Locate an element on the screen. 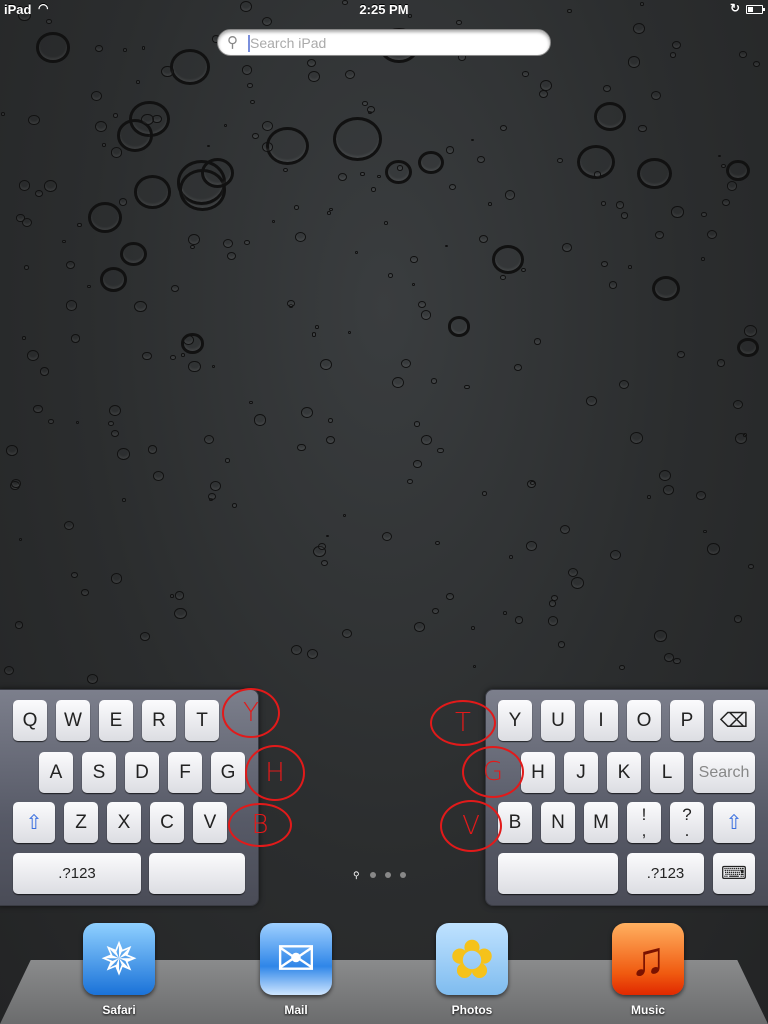 The image size is (768, 1024). key-l: L is located at coordinates (667, 772).